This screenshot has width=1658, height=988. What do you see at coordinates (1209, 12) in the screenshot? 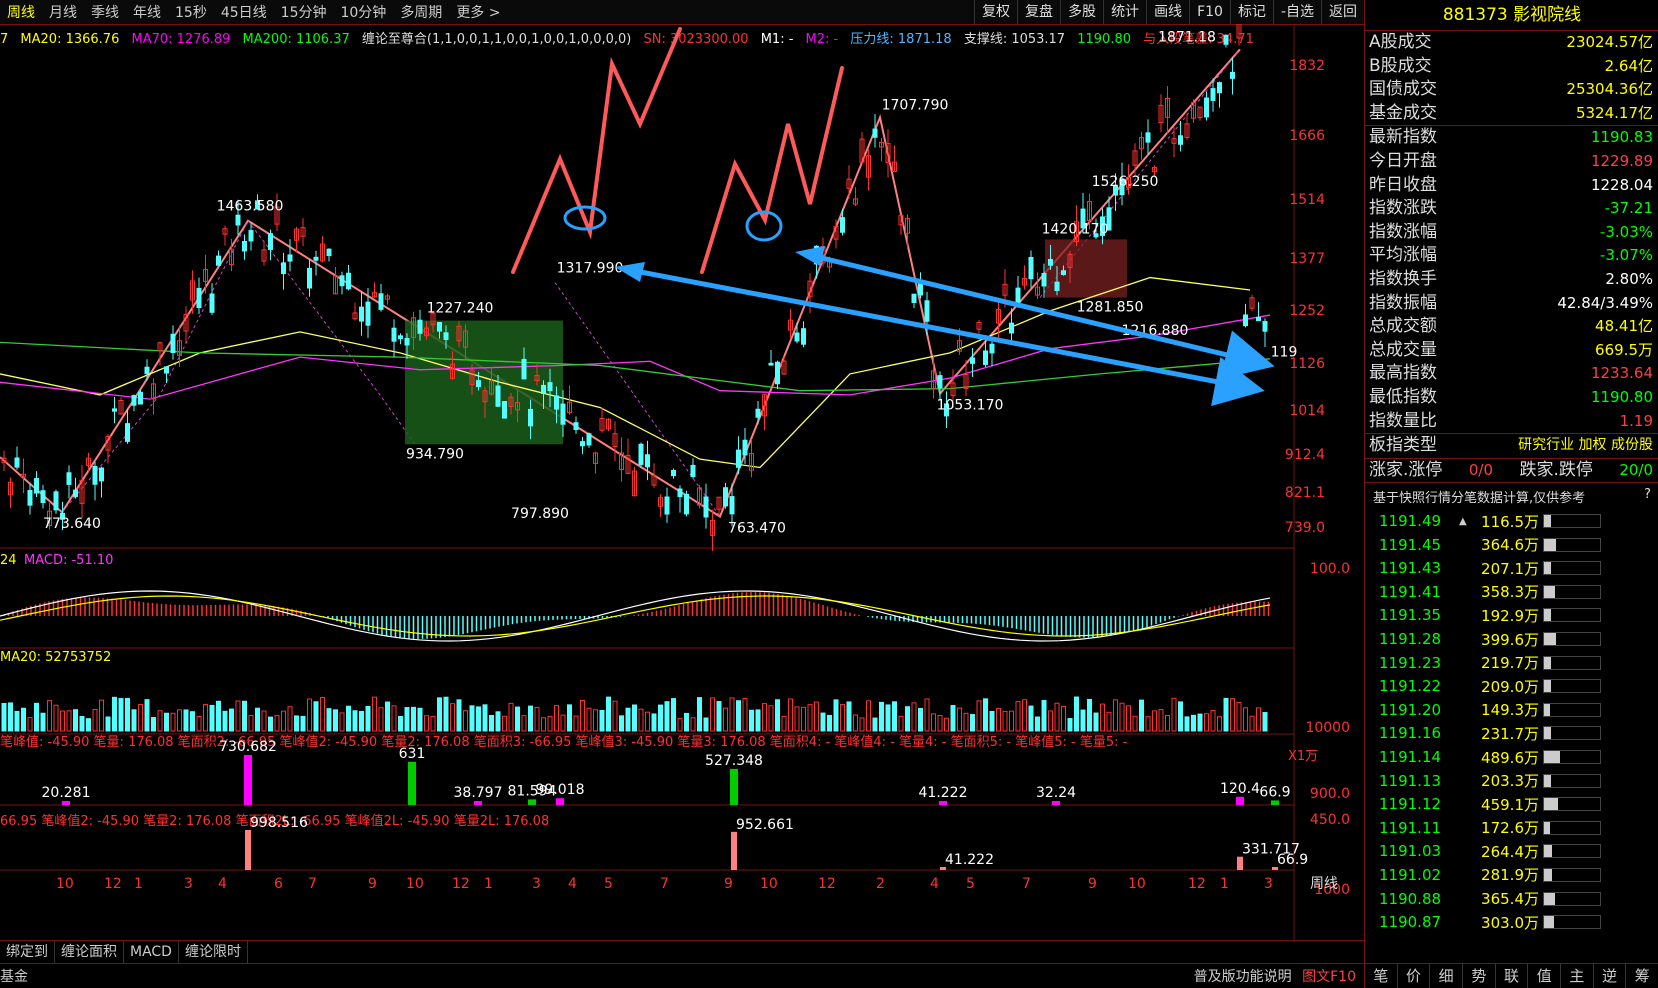
I see `tool-button: F10` at bounding box center [1209, 12].